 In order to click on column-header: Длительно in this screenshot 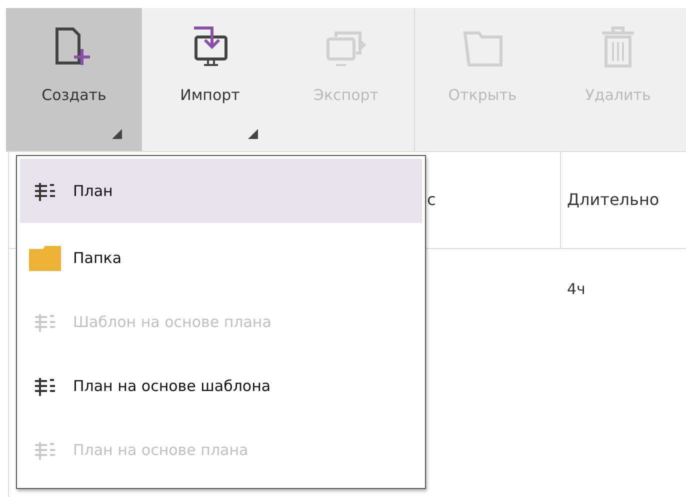, I will do `click(613, 200)`.